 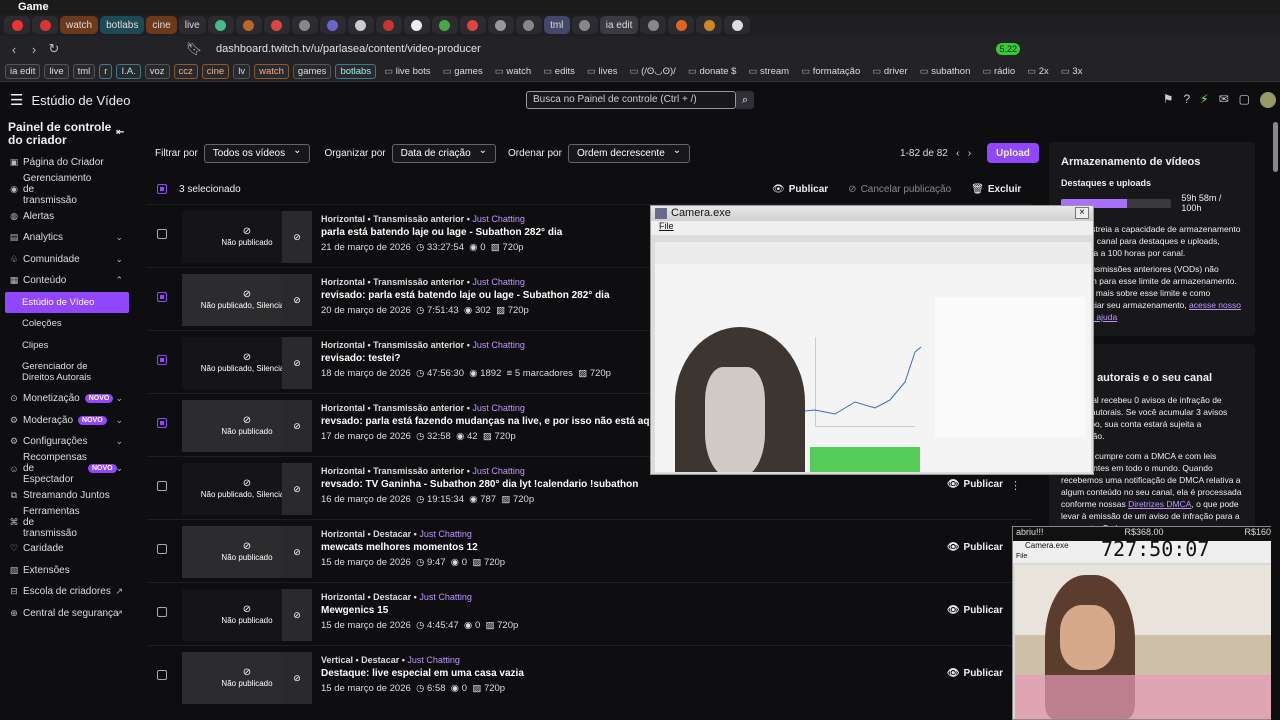 I want to click on reload-icon: ↻, so click(x=54, y=49).